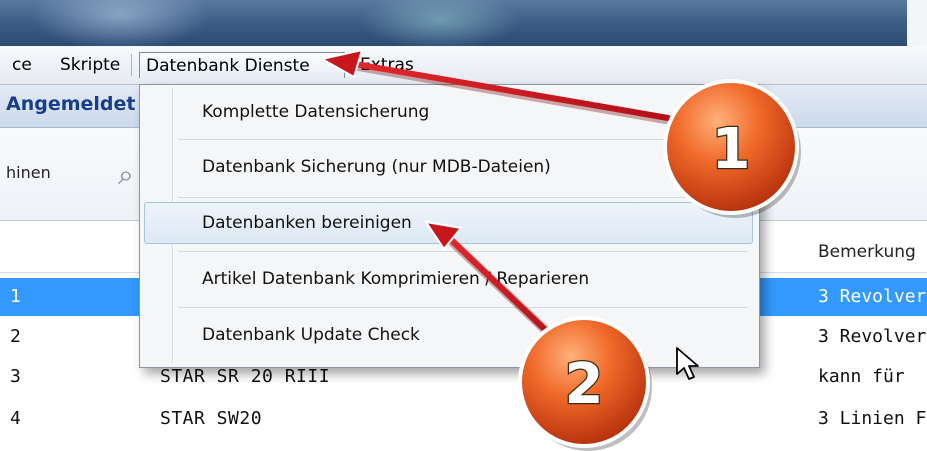  Describe the element at coordinates (917, 23) in the screenshot. I see `window-frame` at that location.